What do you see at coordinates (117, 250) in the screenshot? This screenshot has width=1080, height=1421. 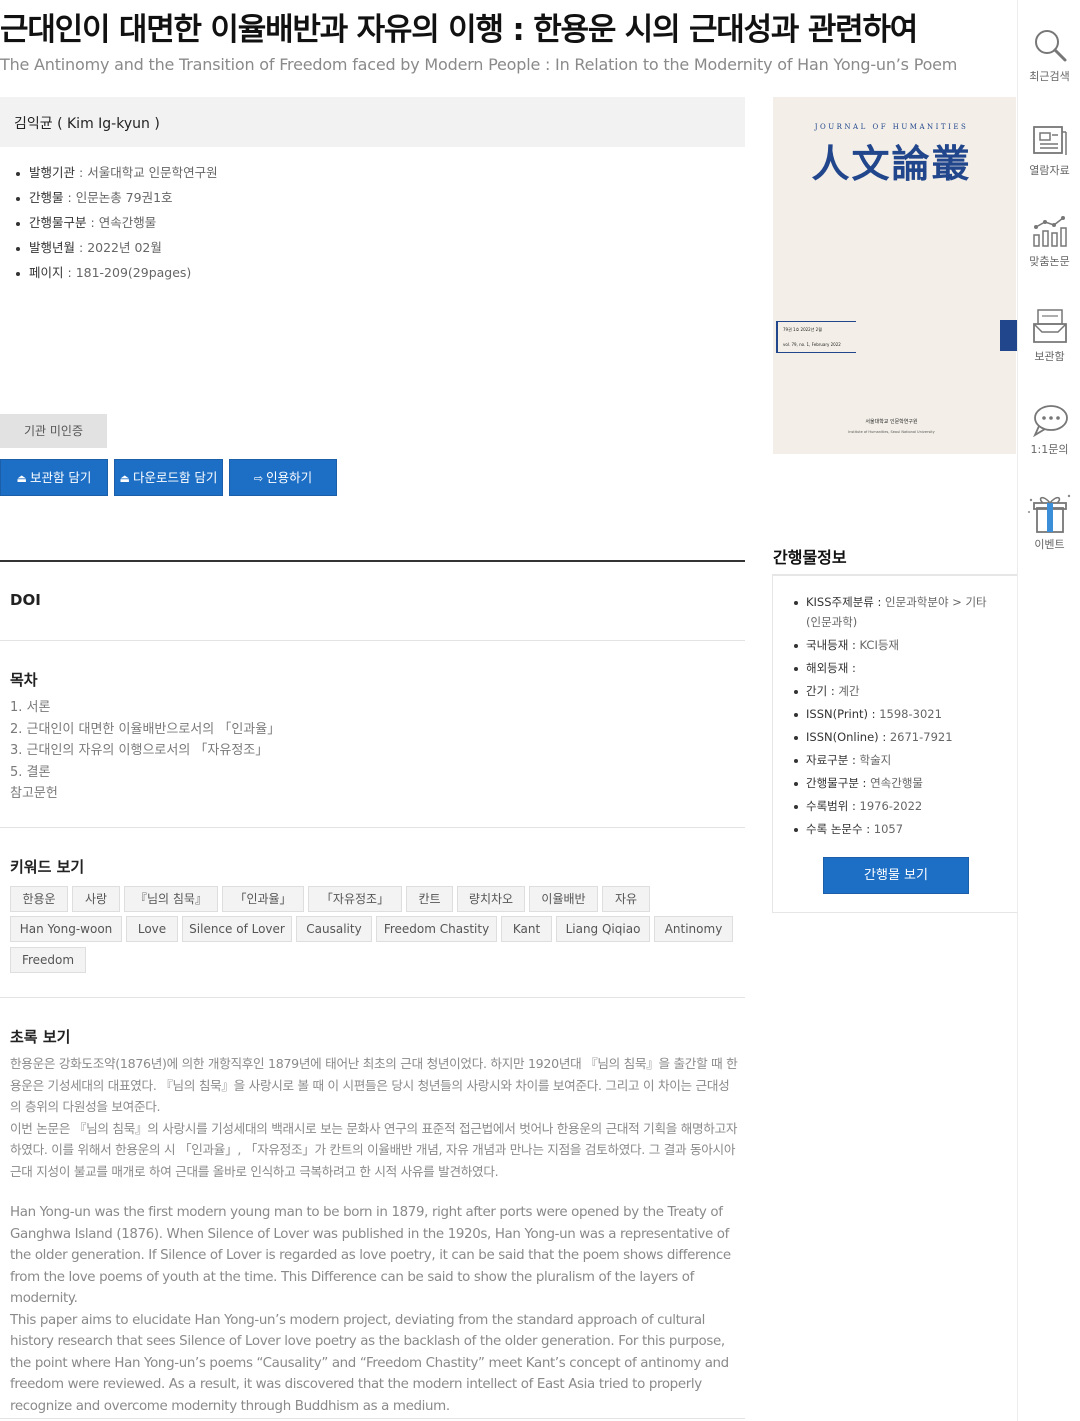 I see `meta-item-date: 발행년월 : 2022년 02월` at bounding box center [117, 250].